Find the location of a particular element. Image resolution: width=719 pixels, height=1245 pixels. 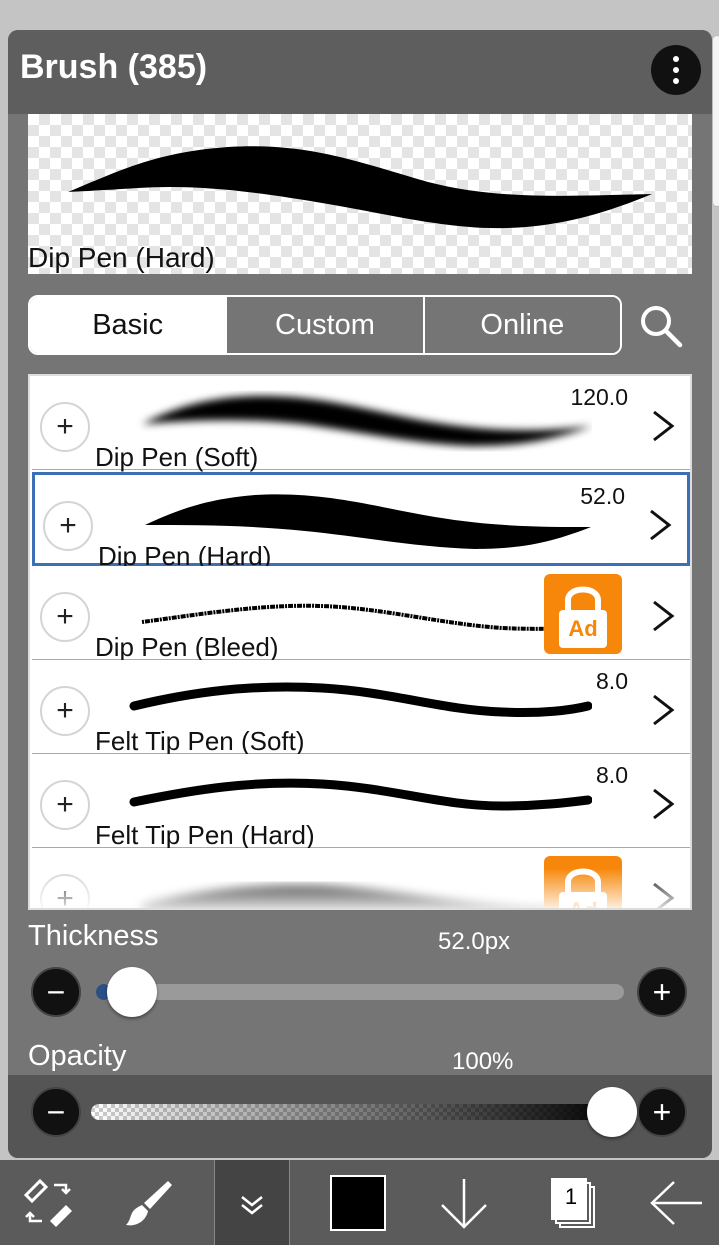

list-item: + Dip Pen (Soft) 120.0 is located at coordinates (361, 424).